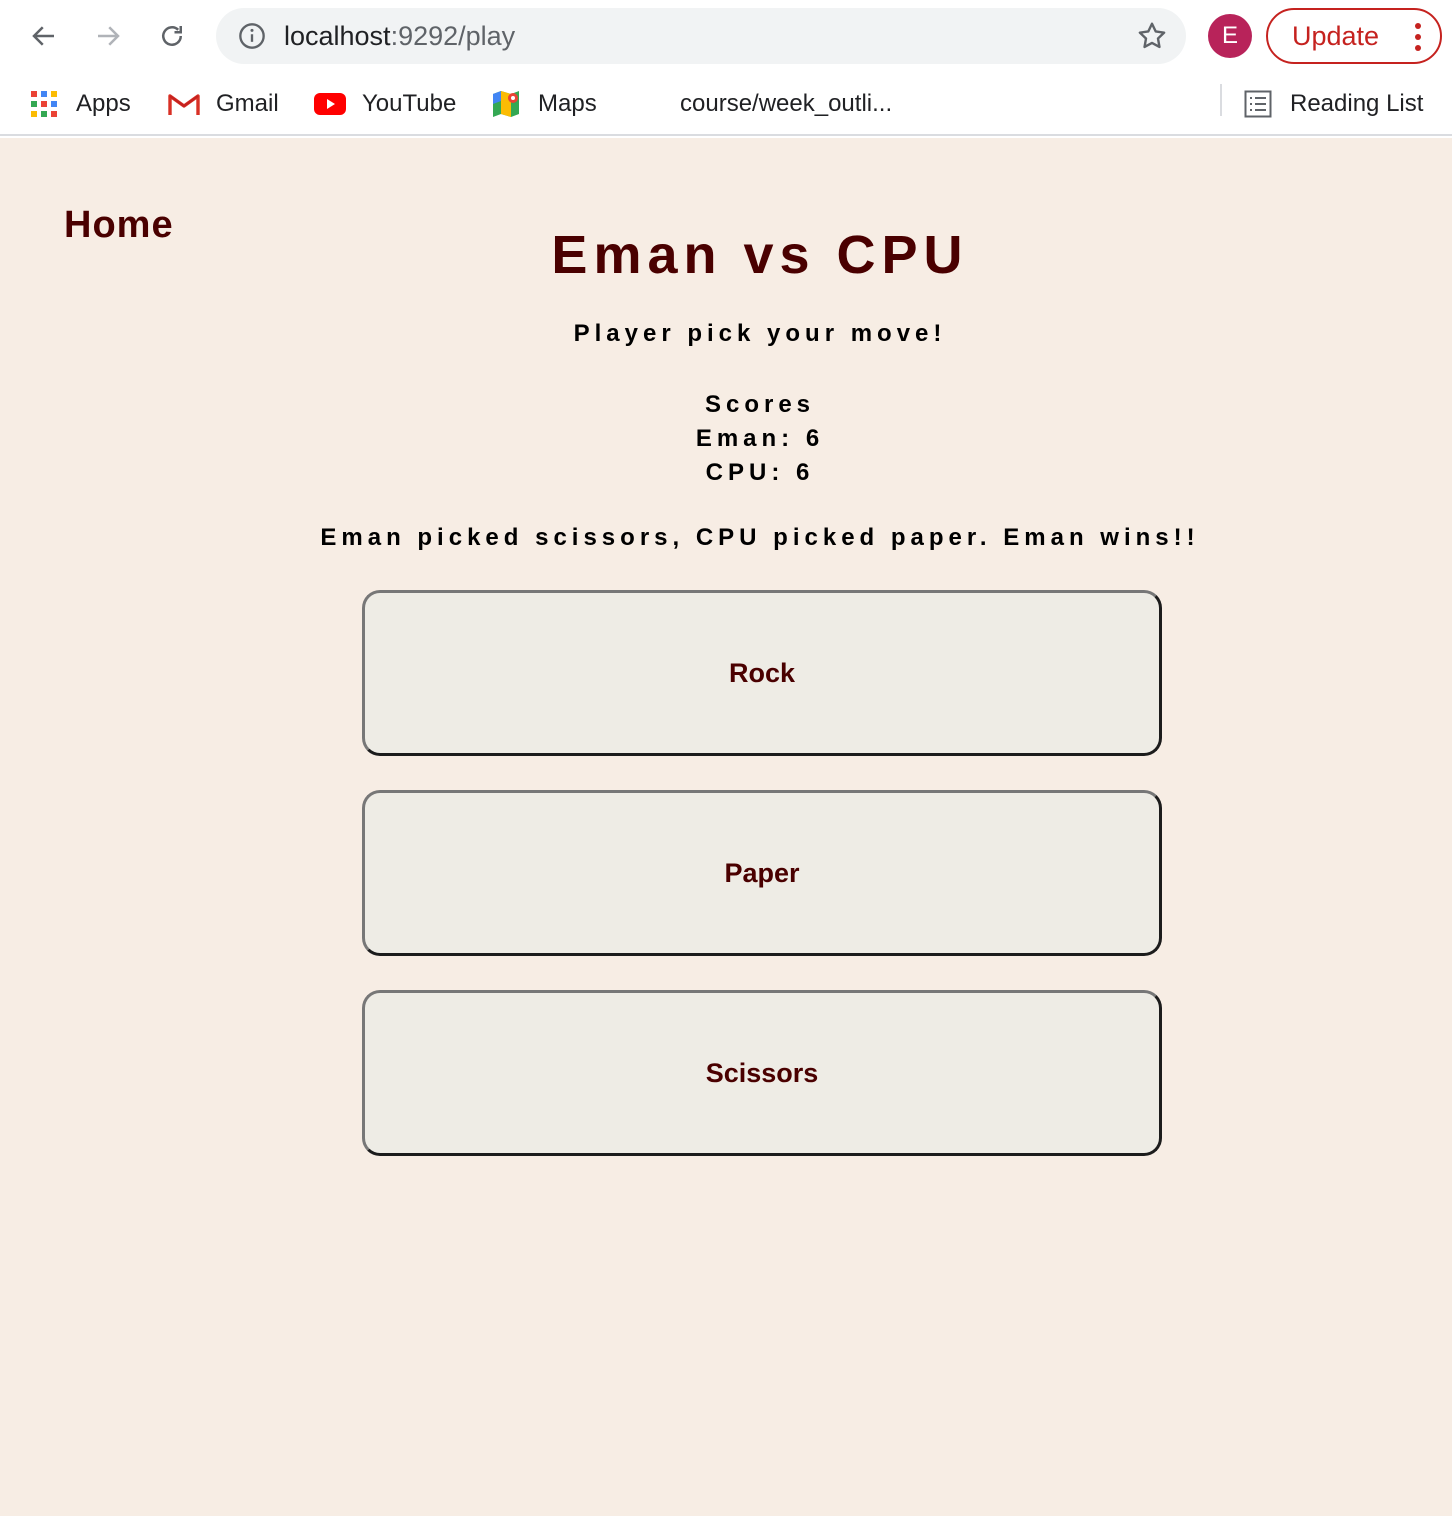  I want to click on update-button: Update, so click(1354, 36).